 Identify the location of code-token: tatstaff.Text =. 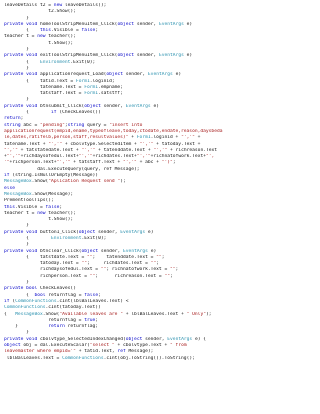
(44, 94).